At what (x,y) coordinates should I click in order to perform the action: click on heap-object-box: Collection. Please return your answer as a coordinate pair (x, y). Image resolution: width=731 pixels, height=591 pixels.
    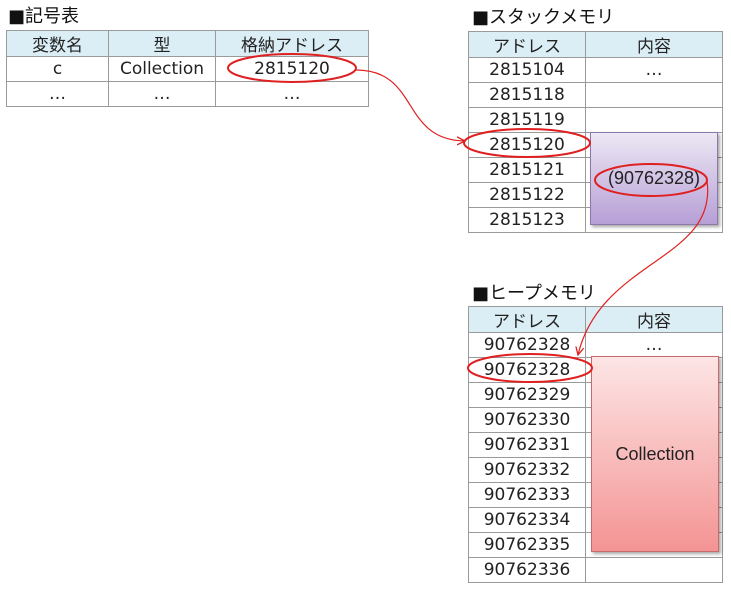
    Looking at the image, I should click on (655, 454).